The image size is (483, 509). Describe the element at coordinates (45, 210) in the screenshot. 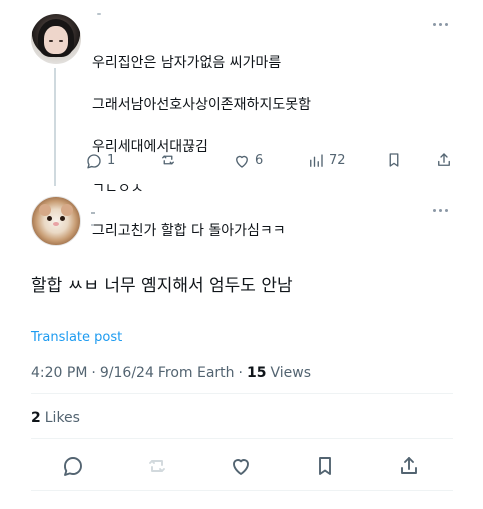

I see `avatar-ear-left` at that location.